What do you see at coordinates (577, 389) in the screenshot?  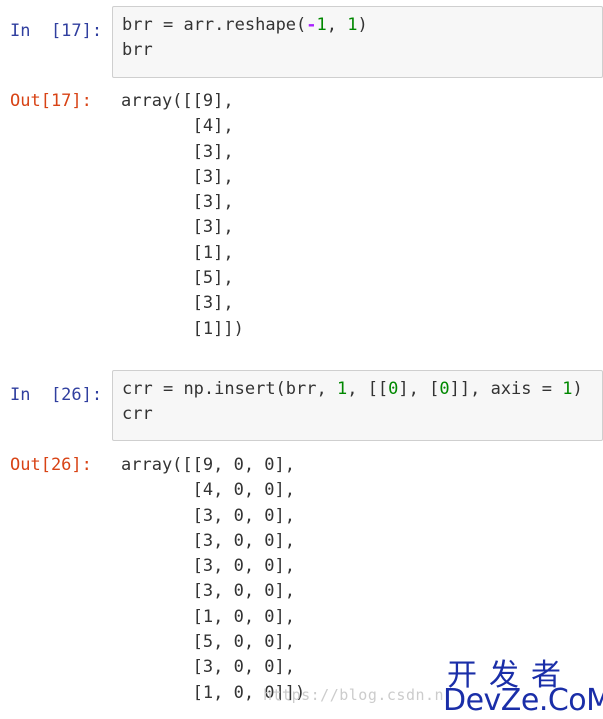 I see `code-token: )` at bounding box center [577, 389].